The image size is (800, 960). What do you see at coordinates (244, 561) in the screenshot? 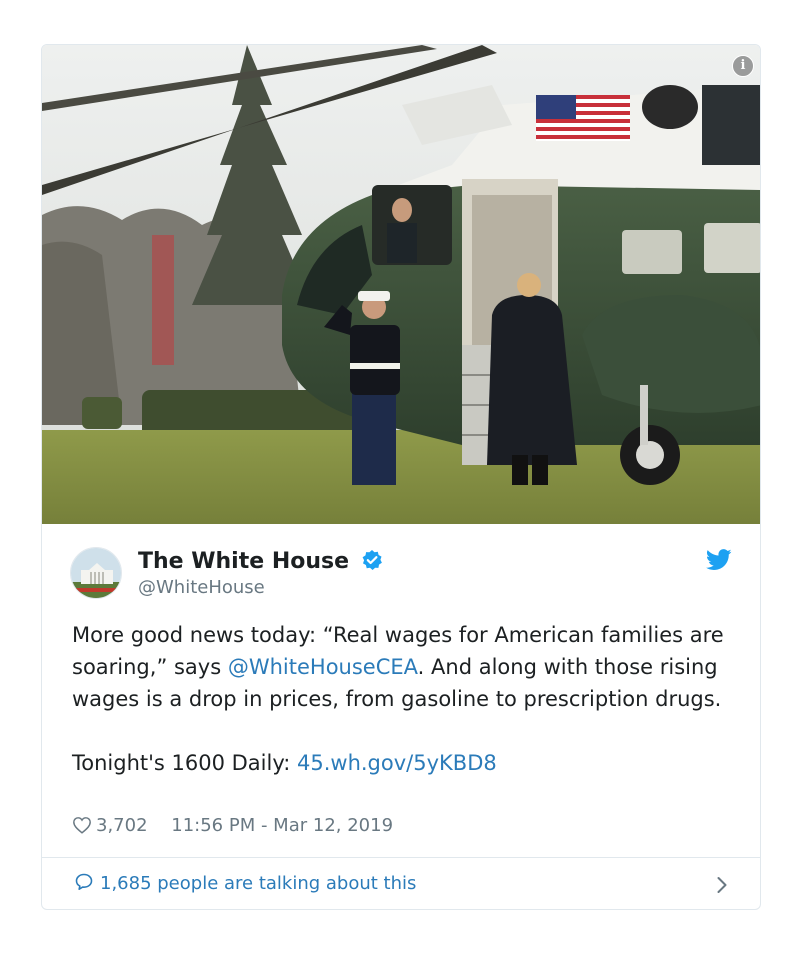
I see `display-name-text: The White House` at bounding box center [244, 561].